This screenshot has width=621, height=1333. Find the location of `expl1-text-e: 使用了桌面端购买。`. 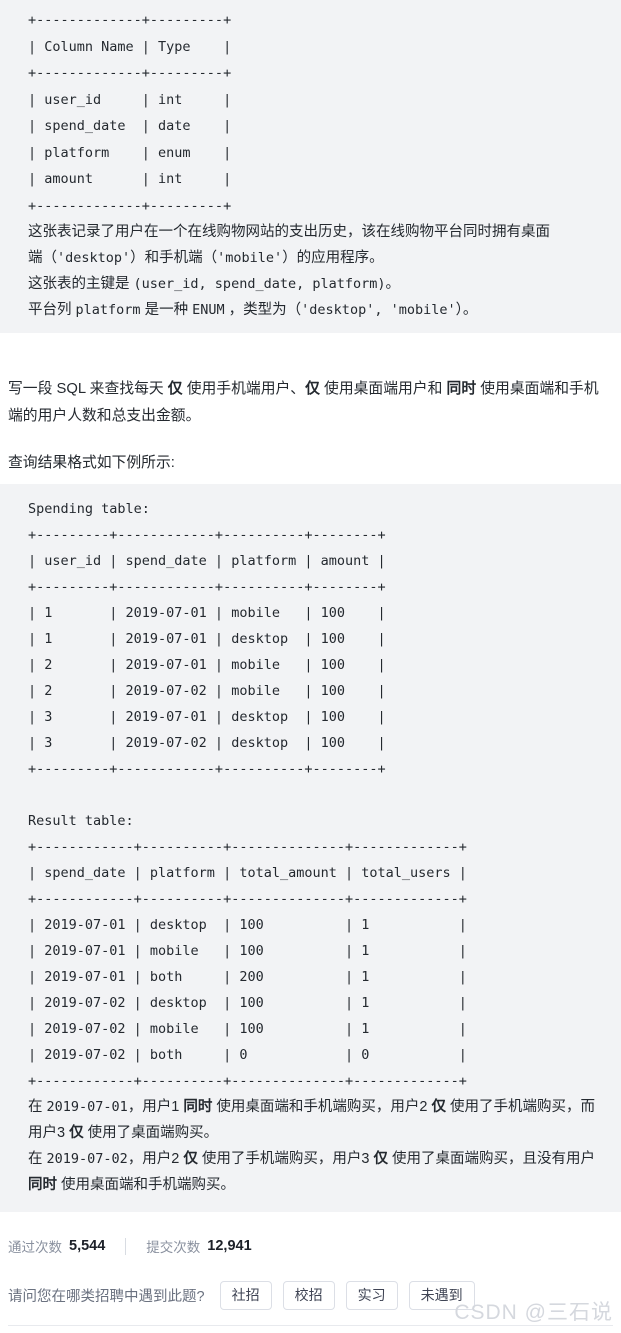

expl1-text-e: 使用了桌面端购买。 is located at coordinates (151, 1133).